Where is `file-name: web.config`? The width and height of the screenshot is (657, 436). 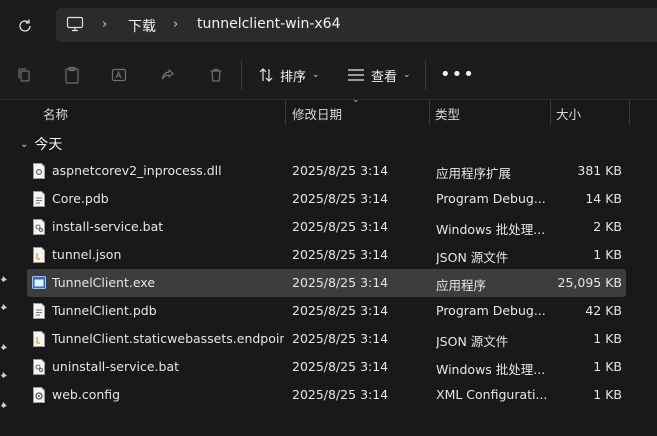 file-name: web.config is located at coordinates (86, 394).